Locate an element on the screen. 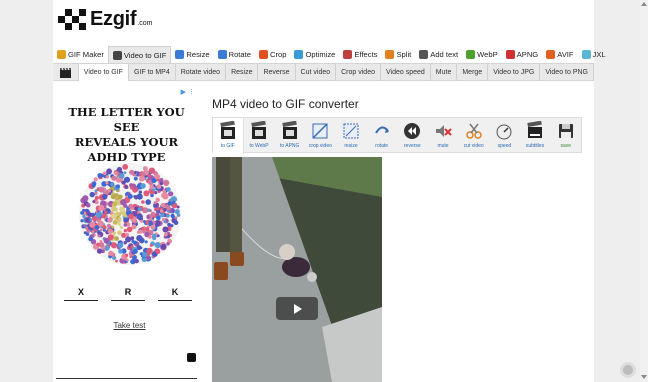 This screenshot has height=382, width=648. nav-label: Add text is located at coordinates (444, 54).